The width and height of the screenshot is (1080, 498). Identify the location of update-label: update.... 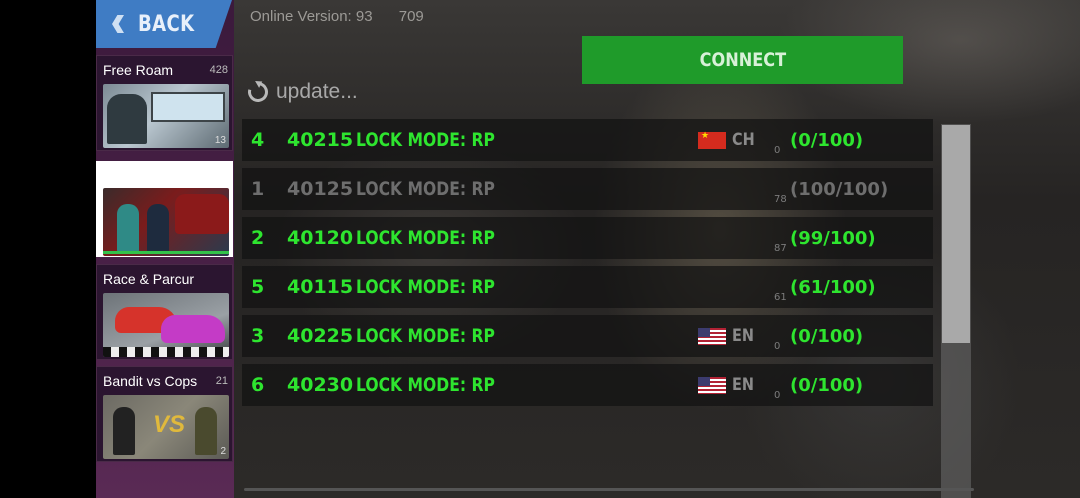
(317, 91).